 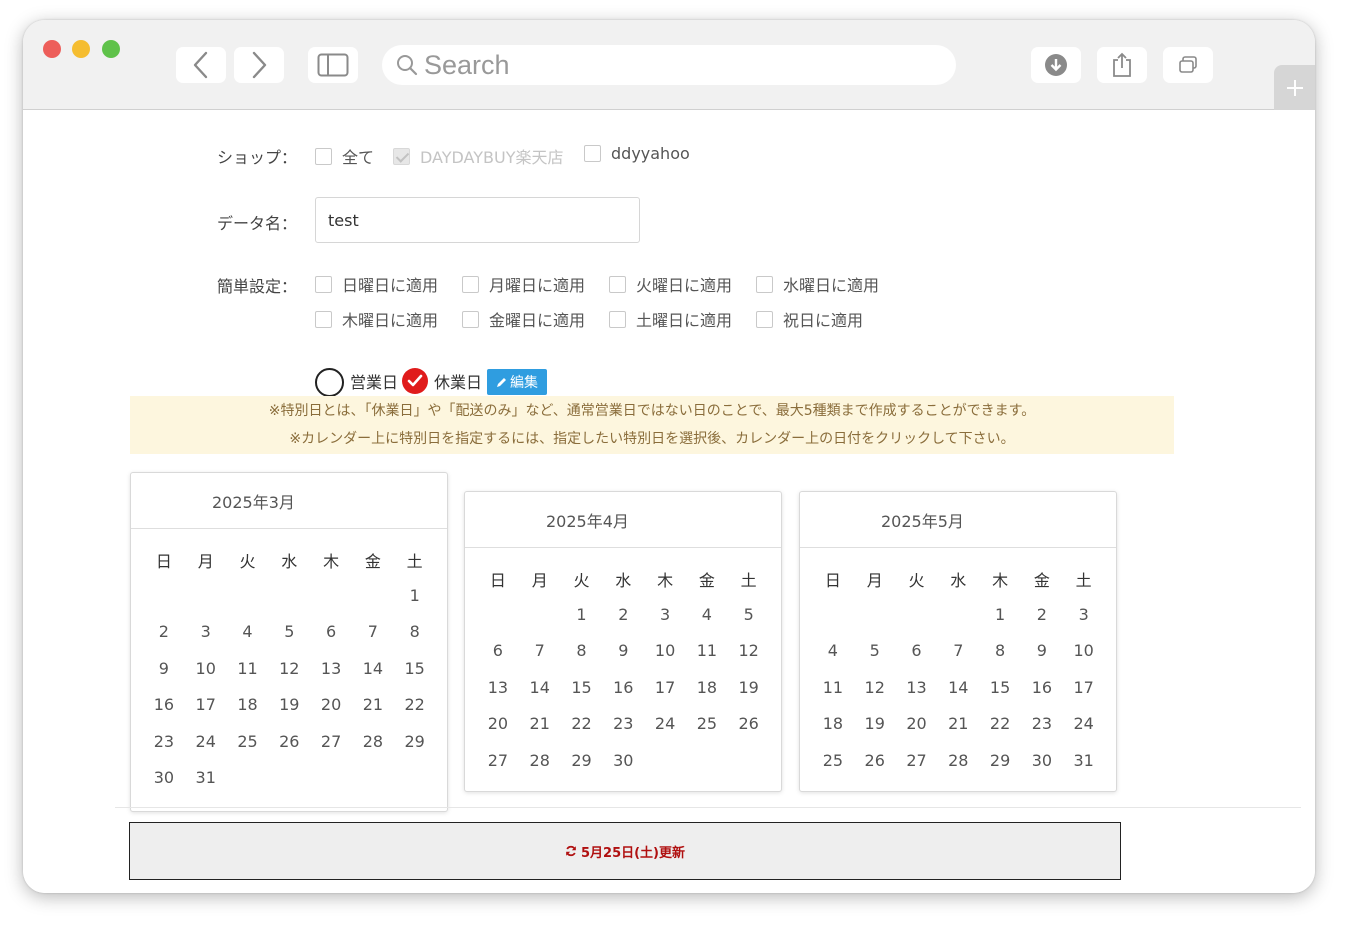 What do you see at coordinates (523, 319) in the screenshot?
I see `apply-friday-option: 金曜日に適用` at bounding box center [523, 319].